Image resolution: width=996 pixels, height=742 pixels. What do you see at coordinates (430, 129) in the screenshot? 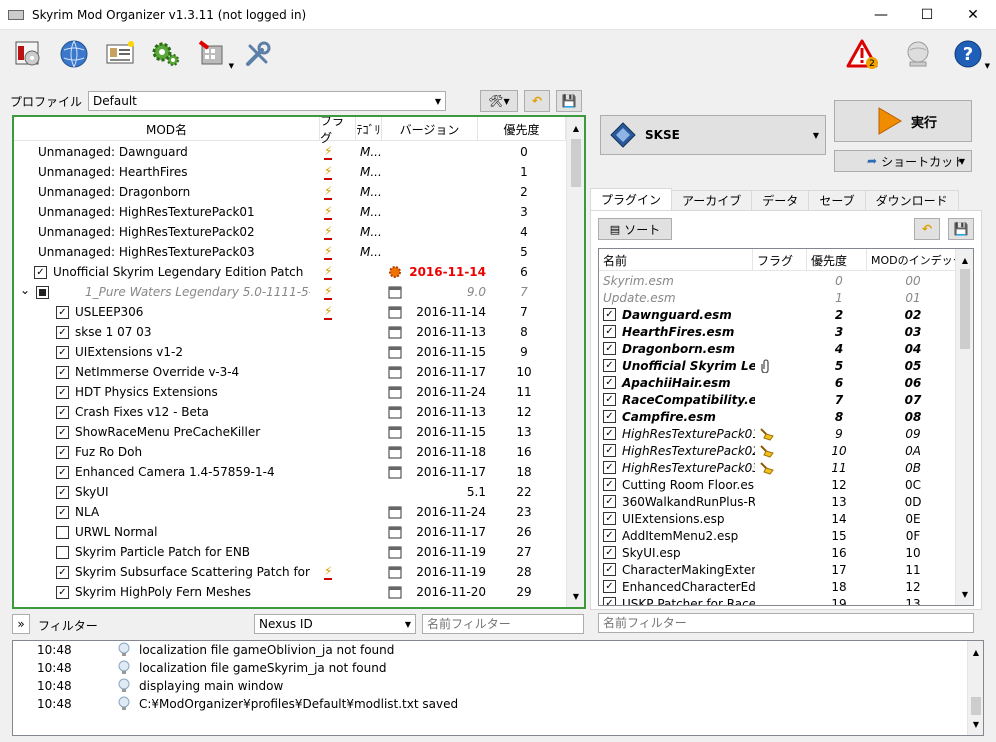
I see `column-version: バージョン` at bounding box center [430, 129].